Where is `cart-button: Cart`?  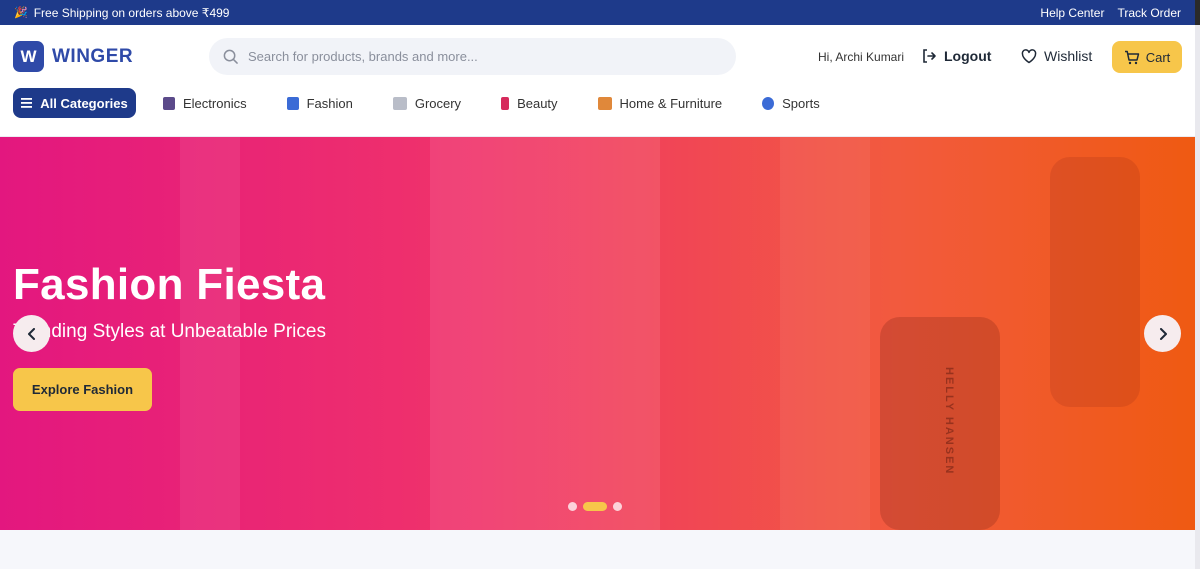
cart-button: Cart is located at coordinates (1147, 57).